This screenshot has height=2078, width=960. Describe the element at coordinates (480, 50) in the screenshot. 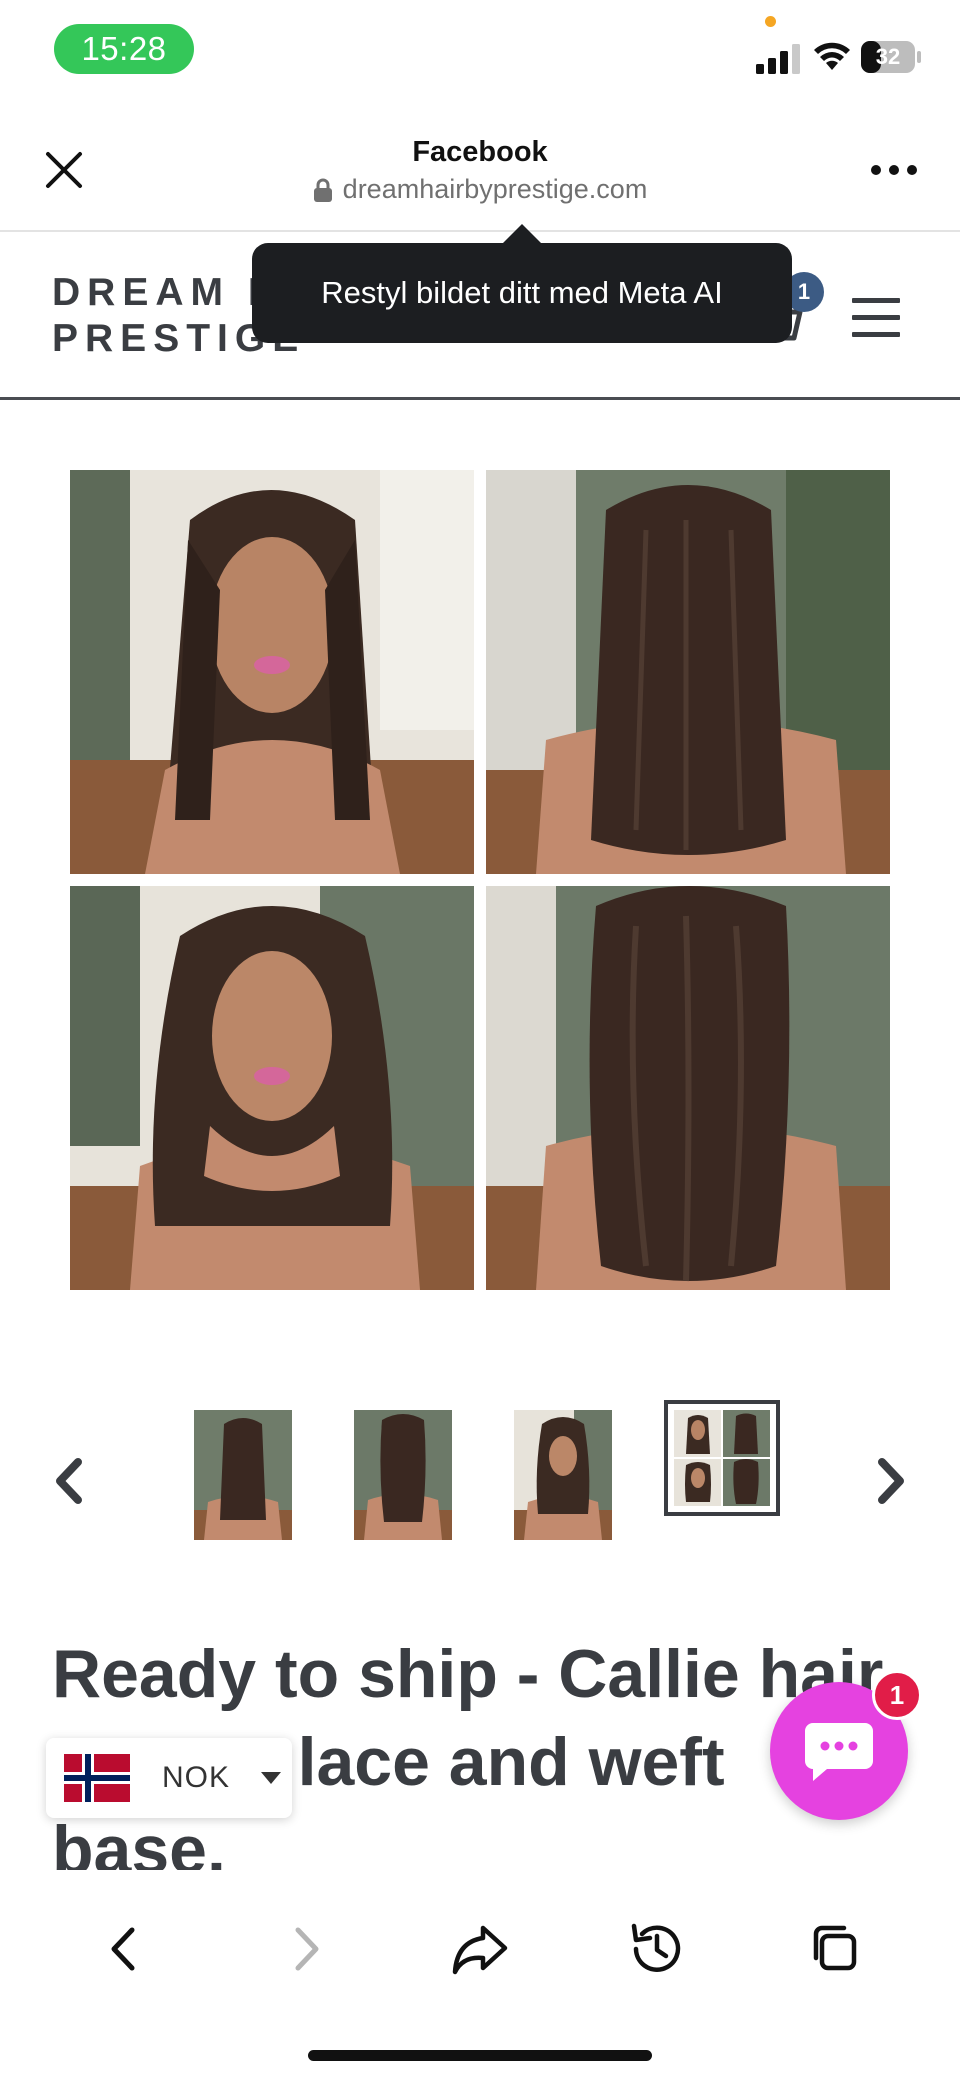

I see `status-bar: 15:28 32` at that location.